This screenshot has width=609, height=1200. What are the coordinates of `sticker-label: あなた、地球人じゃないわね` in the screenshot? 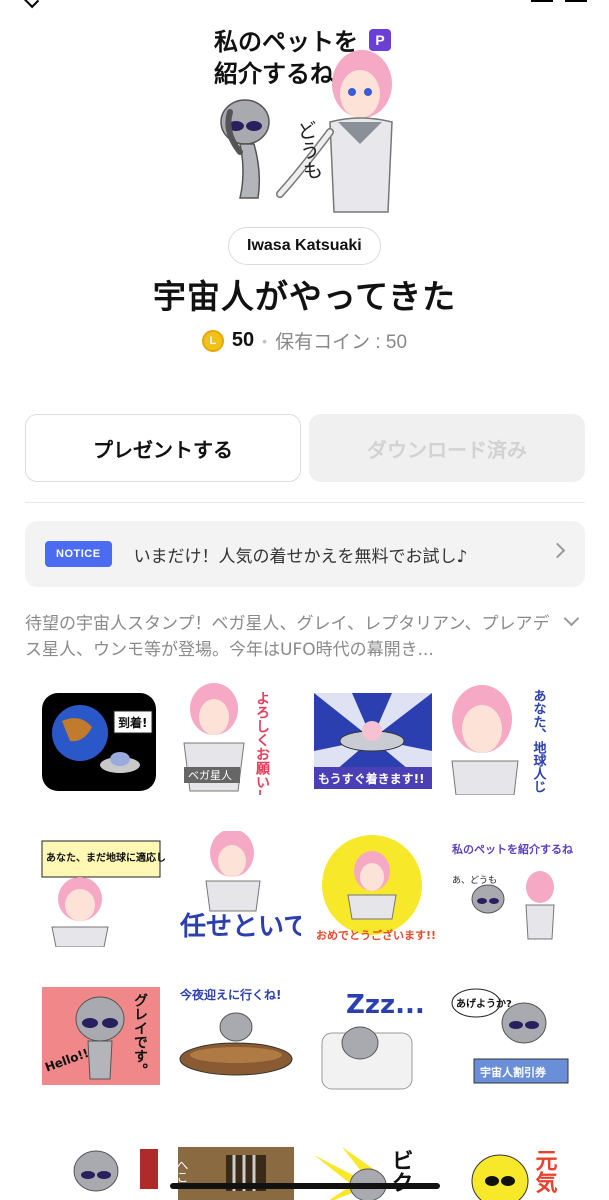 It's located at (539, 742).